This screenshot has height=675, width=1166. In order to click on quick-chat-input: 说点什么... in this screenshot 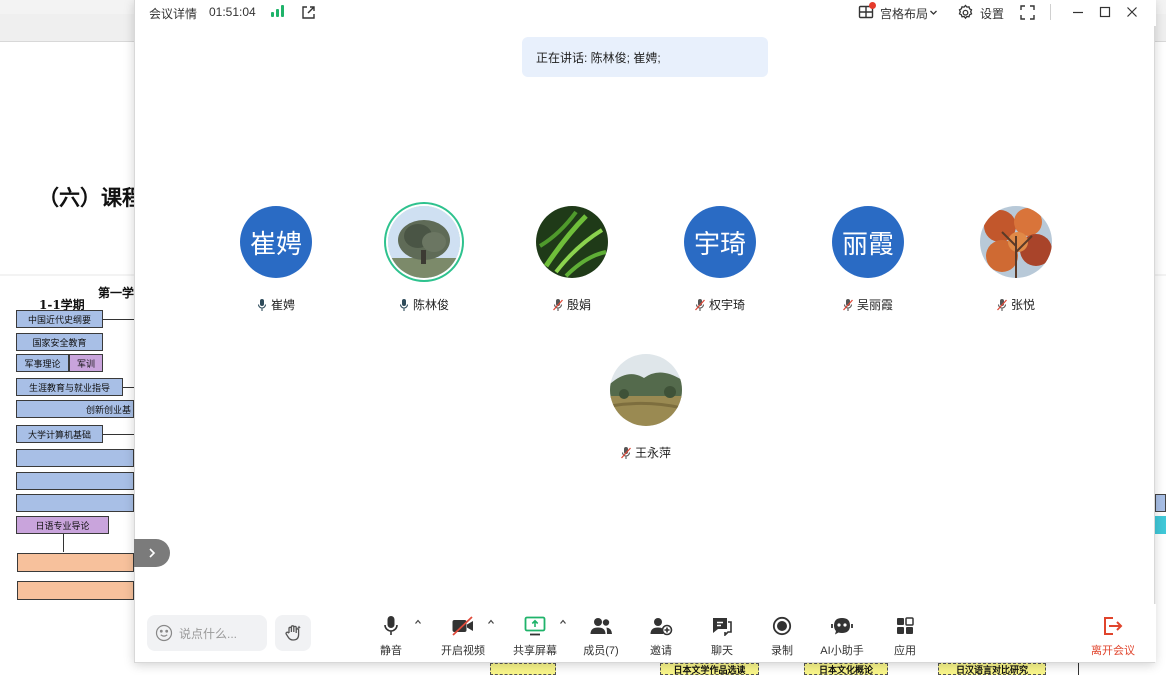, I will do `click(207, 633)`.